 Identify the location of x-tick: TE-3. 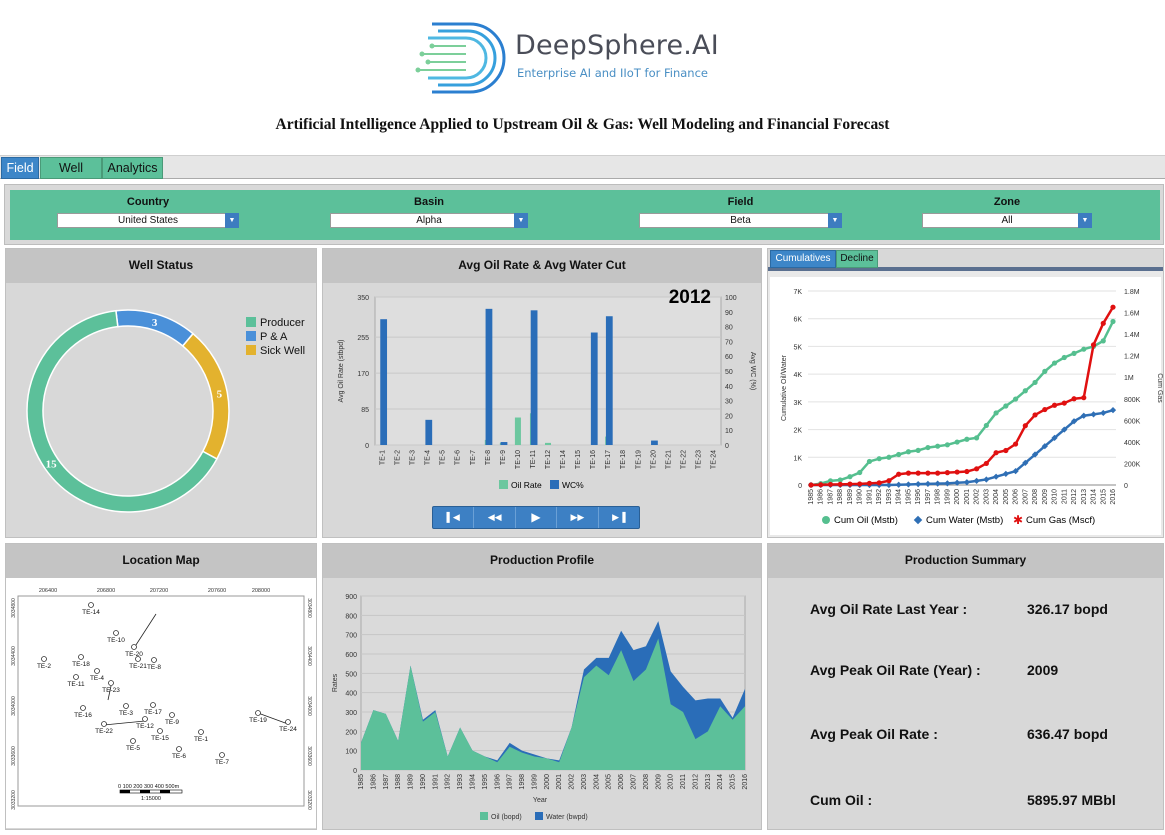
(413, 457).